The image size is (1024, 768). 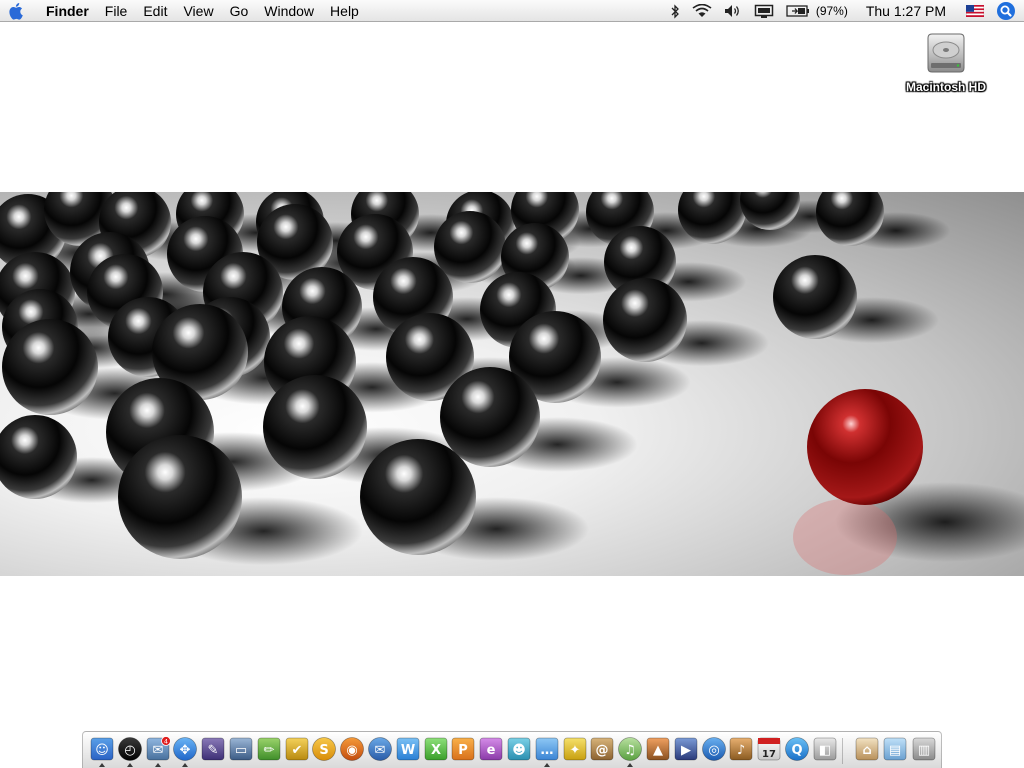 I want to click on dock-item-address-book: @, so click(x=602, y=749).